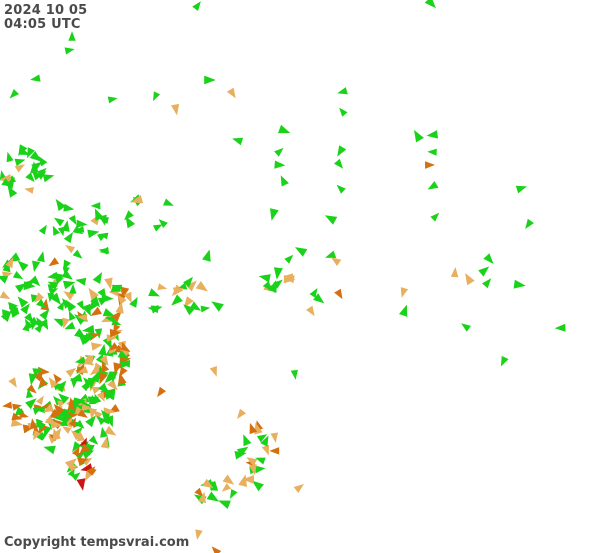 The width and height of the screenshot is (600, 553). I want to click on copyright-notice: Copyright tempsvrai.com, so click(97, 542).